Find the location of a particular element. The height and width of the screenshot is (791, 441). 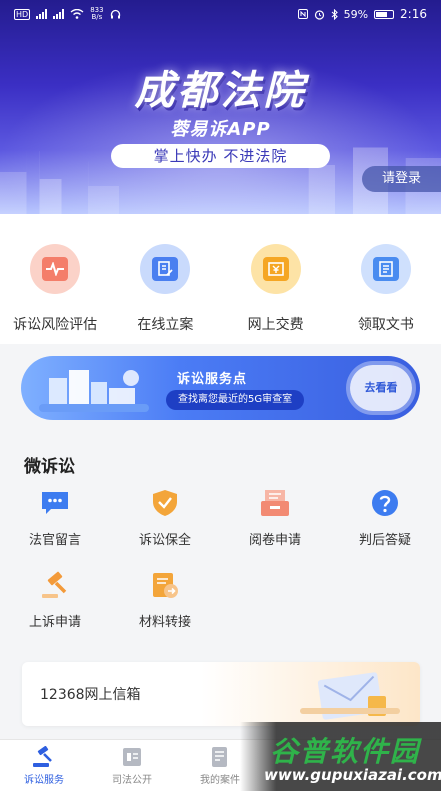

file-review-icon is located at coordinates (275, 503).